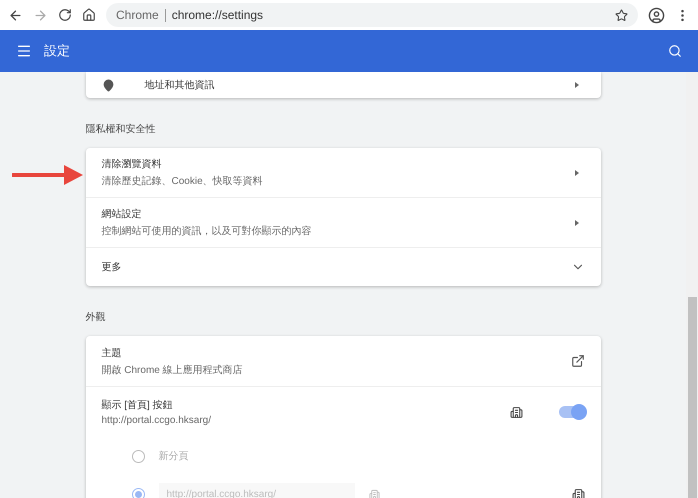 This screenshot has width=698, height=498. Describe the element at coordinates (343, 172) in the screenshot. I see `settings-row: 清除瀏覽資料 清除歷史記錄、Cookie、快取等資料` at that location.